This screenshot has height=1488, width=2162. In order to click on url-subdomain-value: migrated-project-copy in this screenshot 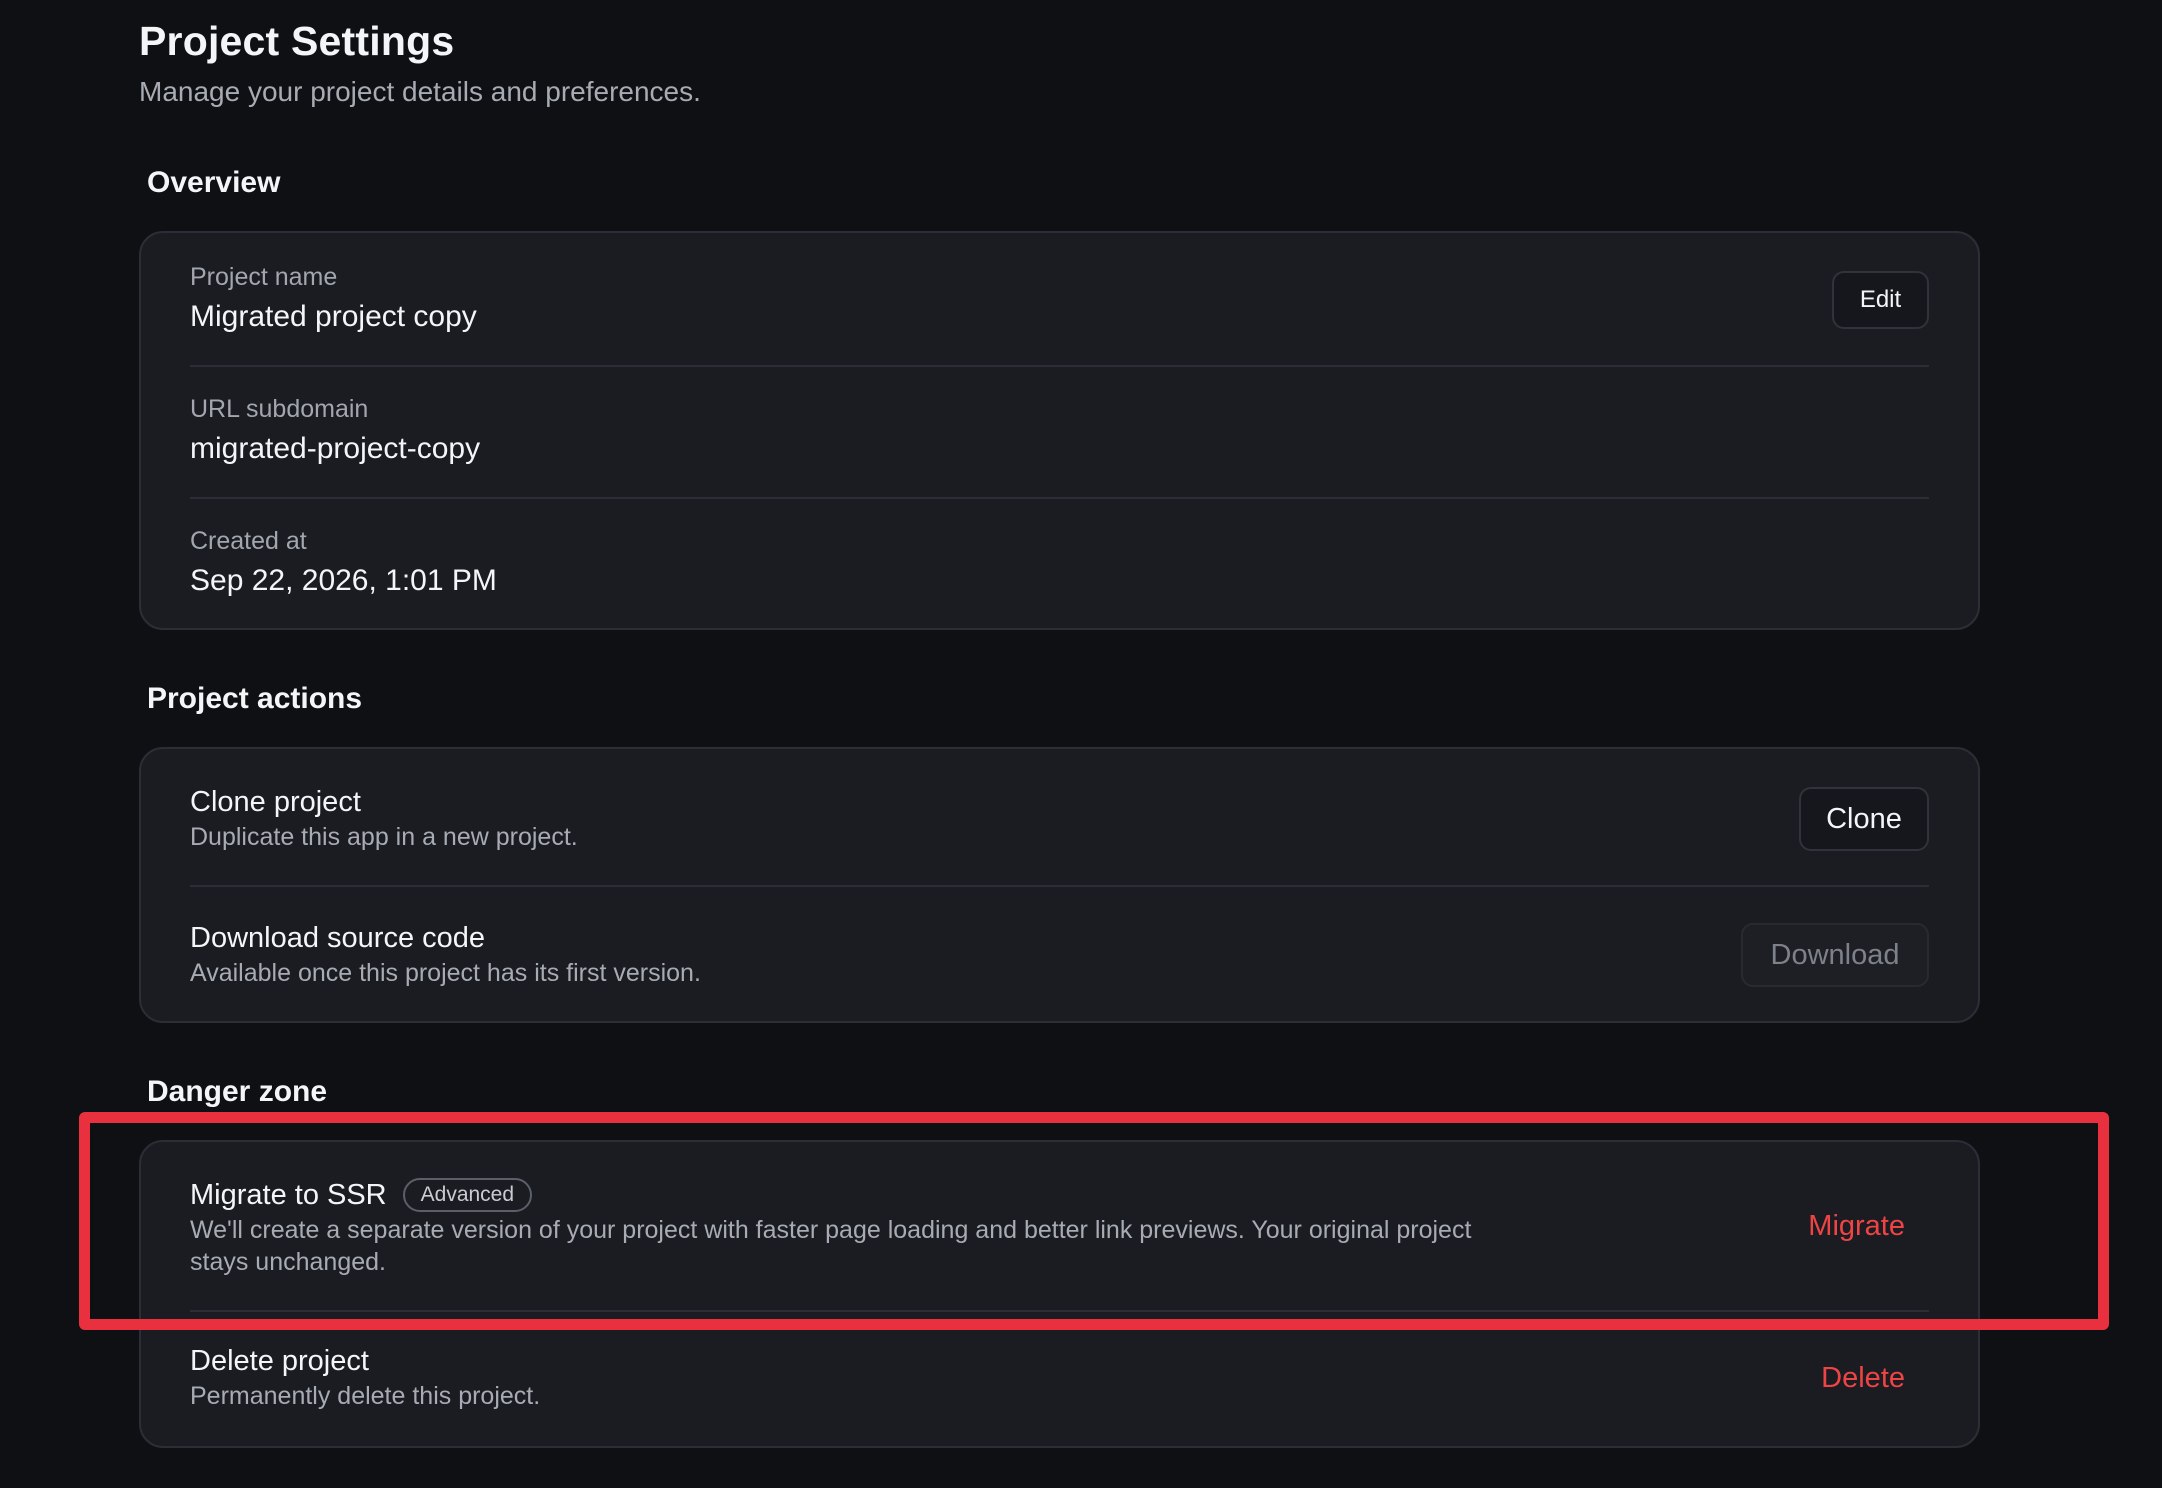, I will do `click(335, 448)`.